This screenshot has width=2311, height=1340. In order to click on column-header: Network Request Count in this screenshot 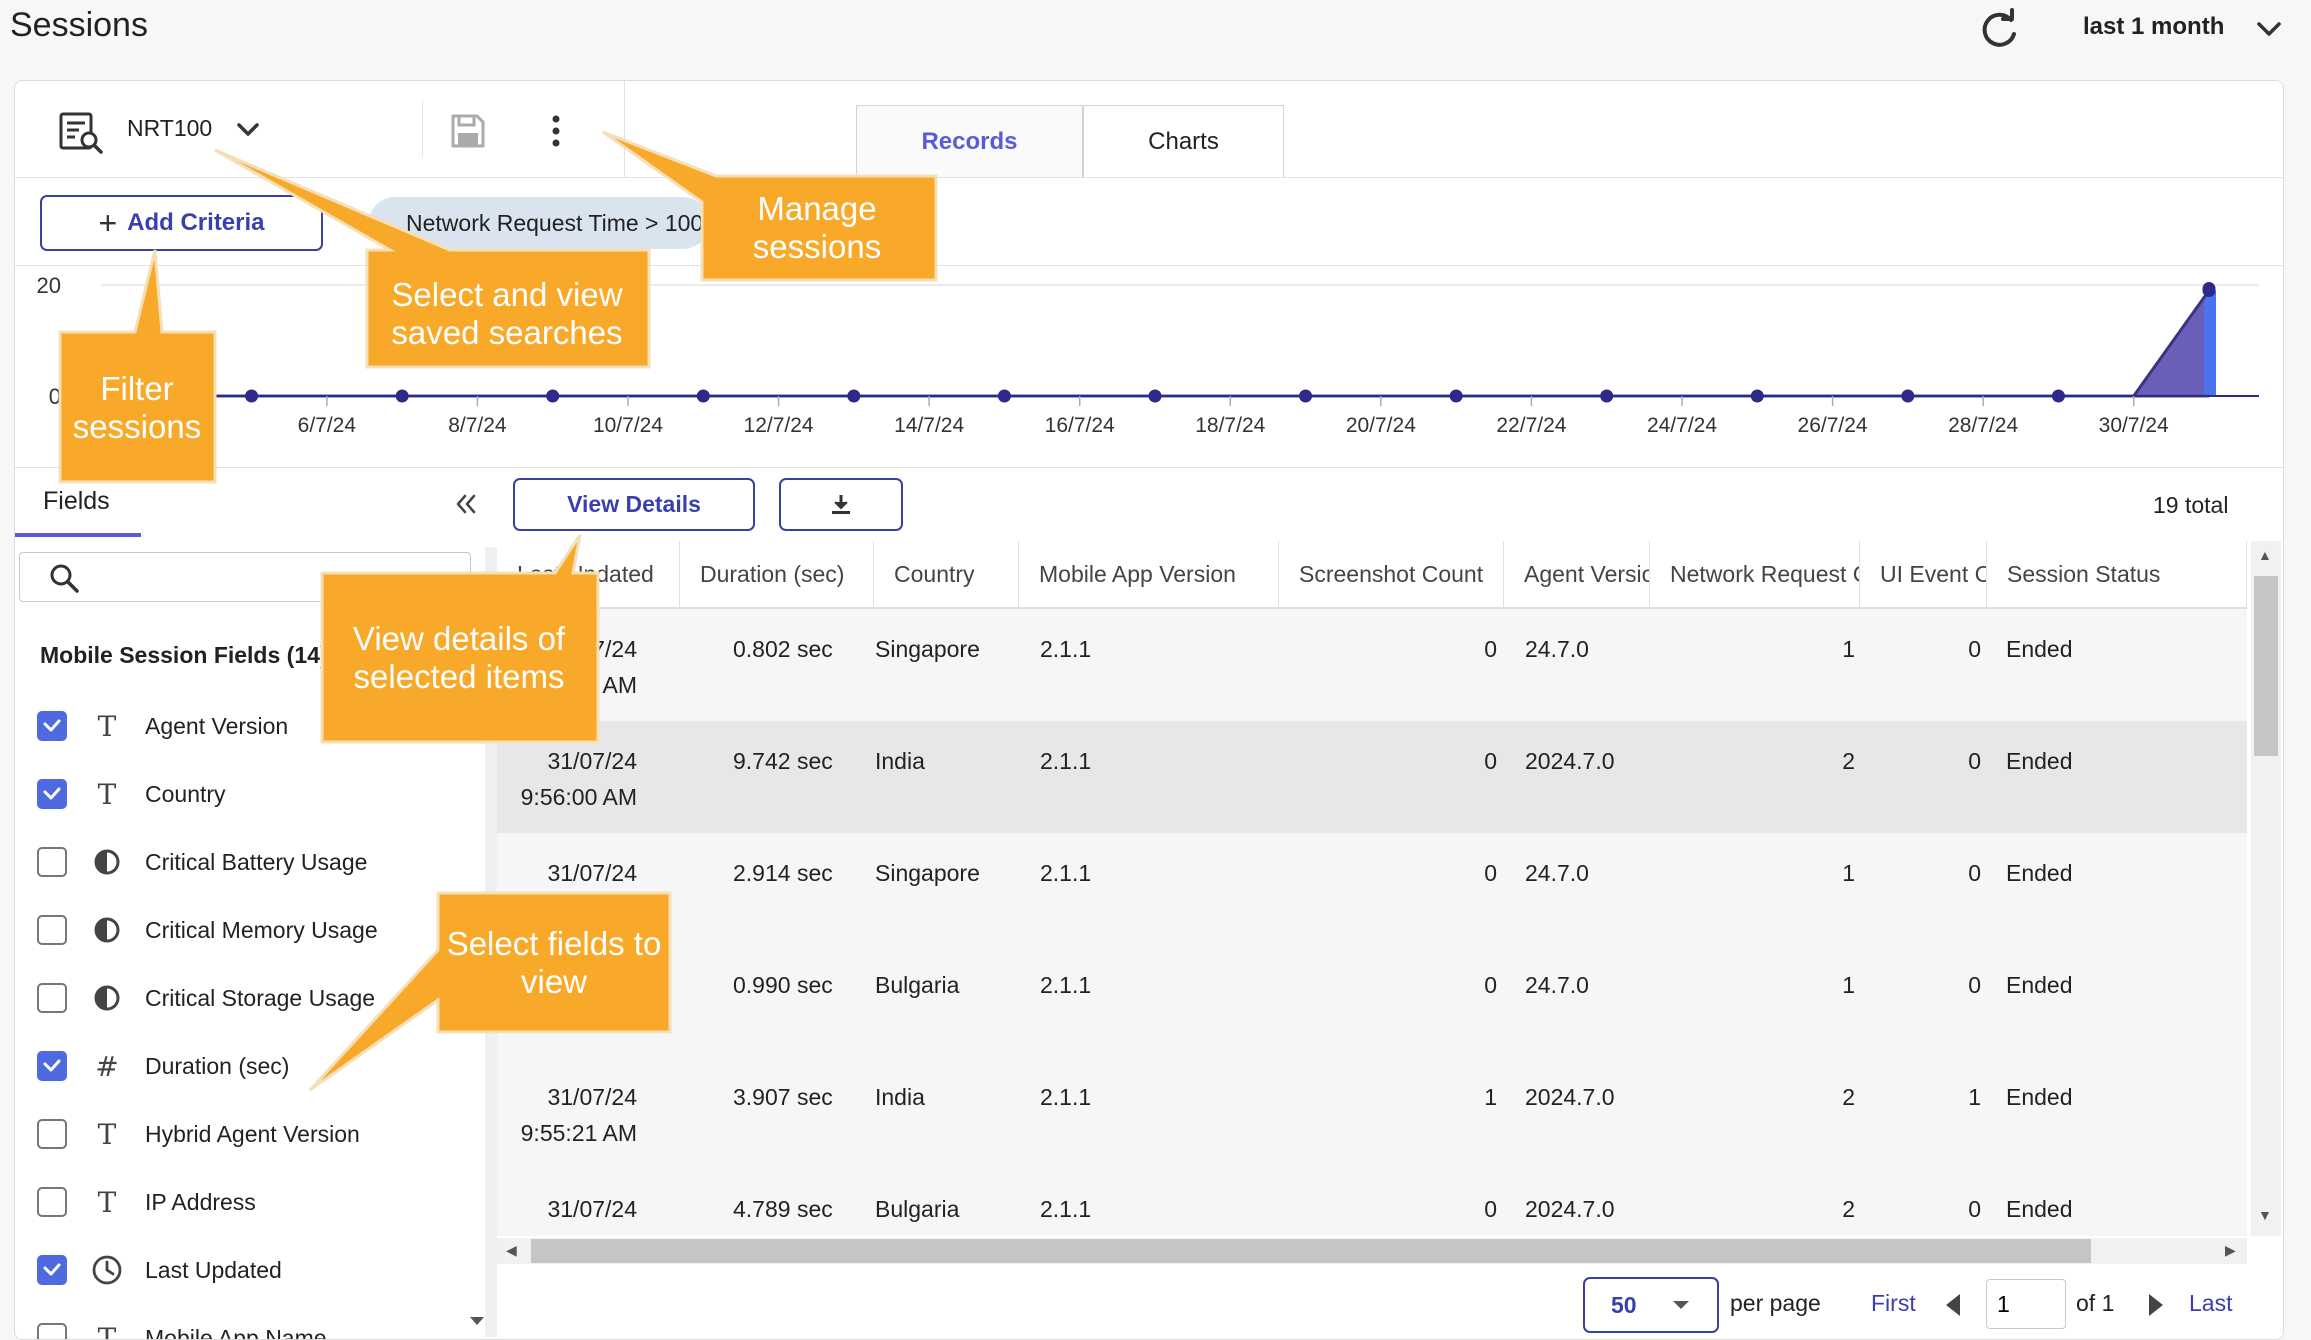, I will do `click(1755, 574)`.